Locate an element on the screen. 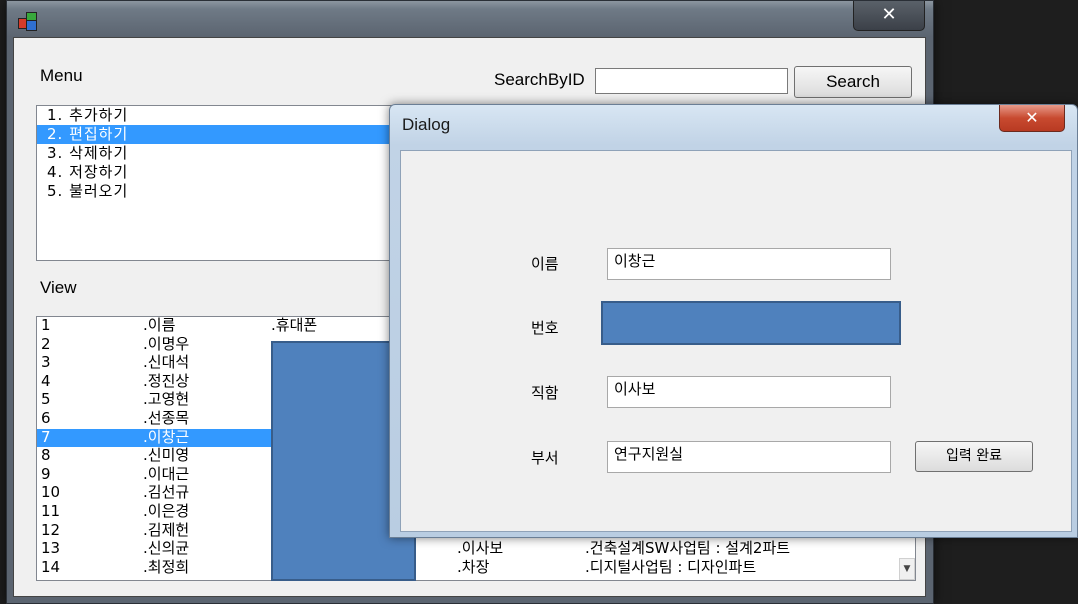 The image size is (1078, 604). row-id-cell: 9 is located at coordinates (46, 473).